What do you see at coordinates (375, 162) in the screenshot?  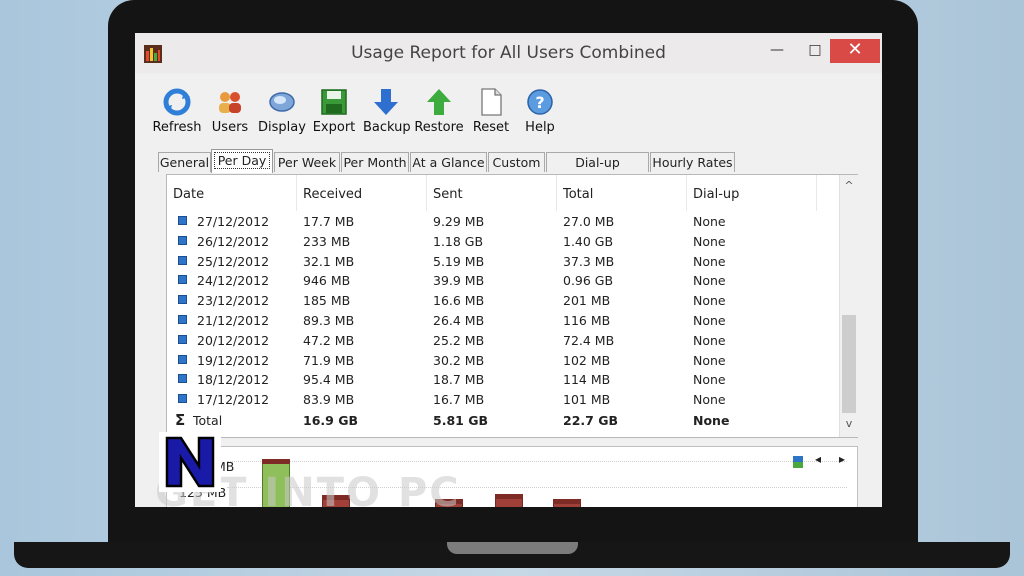 I see `tab-per-month: Per Month` at bounding box center [375, 162].